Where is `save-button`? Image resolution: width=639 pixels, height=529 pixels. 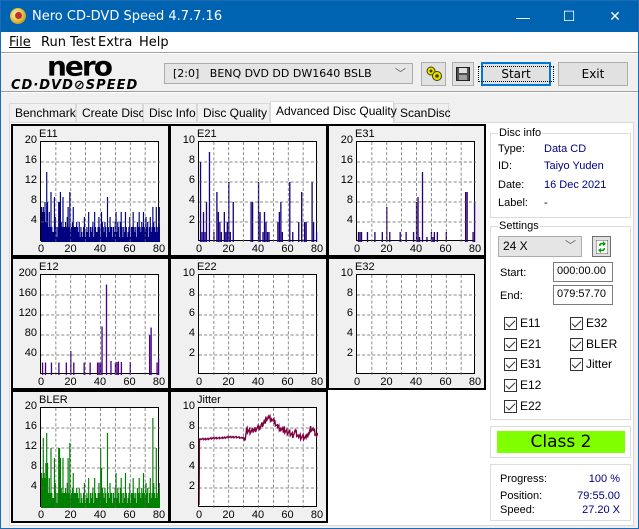 save-button is located at coordinates (463, 74).